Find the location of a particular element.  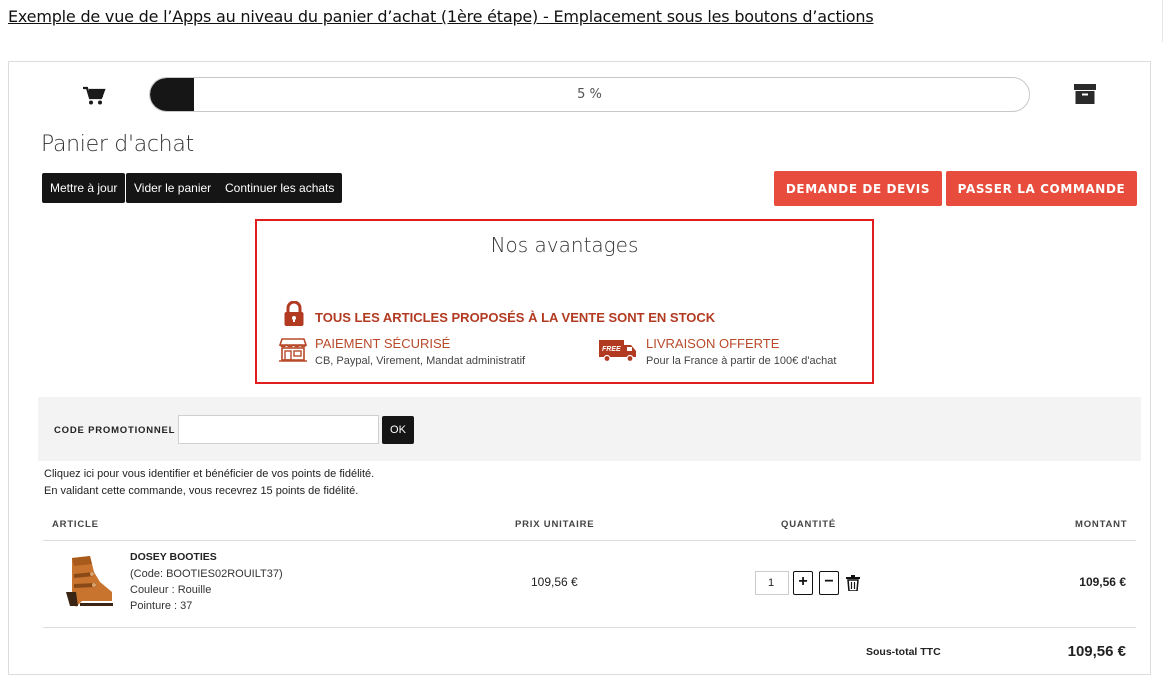

product-code: (Code: BOOTIES02ROUILT37) is located at coordinates (206, 574).